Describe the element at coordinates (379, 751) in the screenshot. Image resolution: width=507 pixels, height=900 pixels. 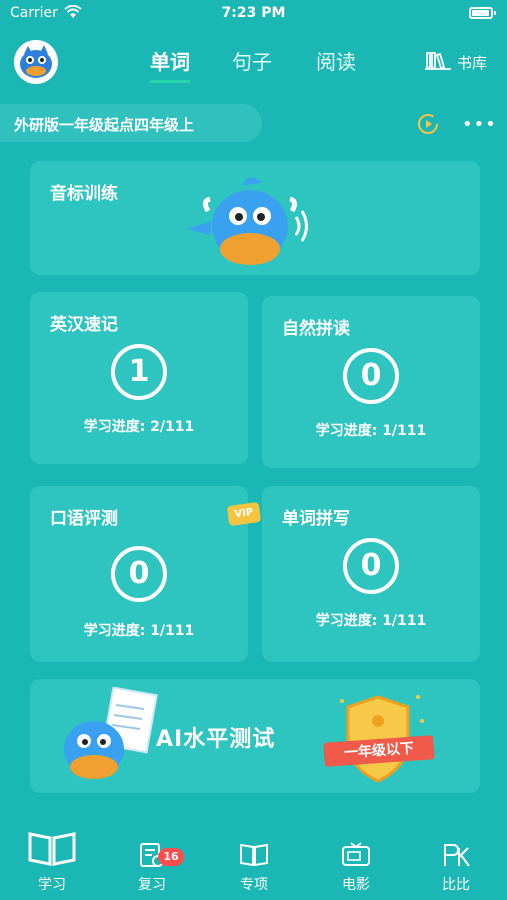
I see `level-label: 一年级以下` at that location.